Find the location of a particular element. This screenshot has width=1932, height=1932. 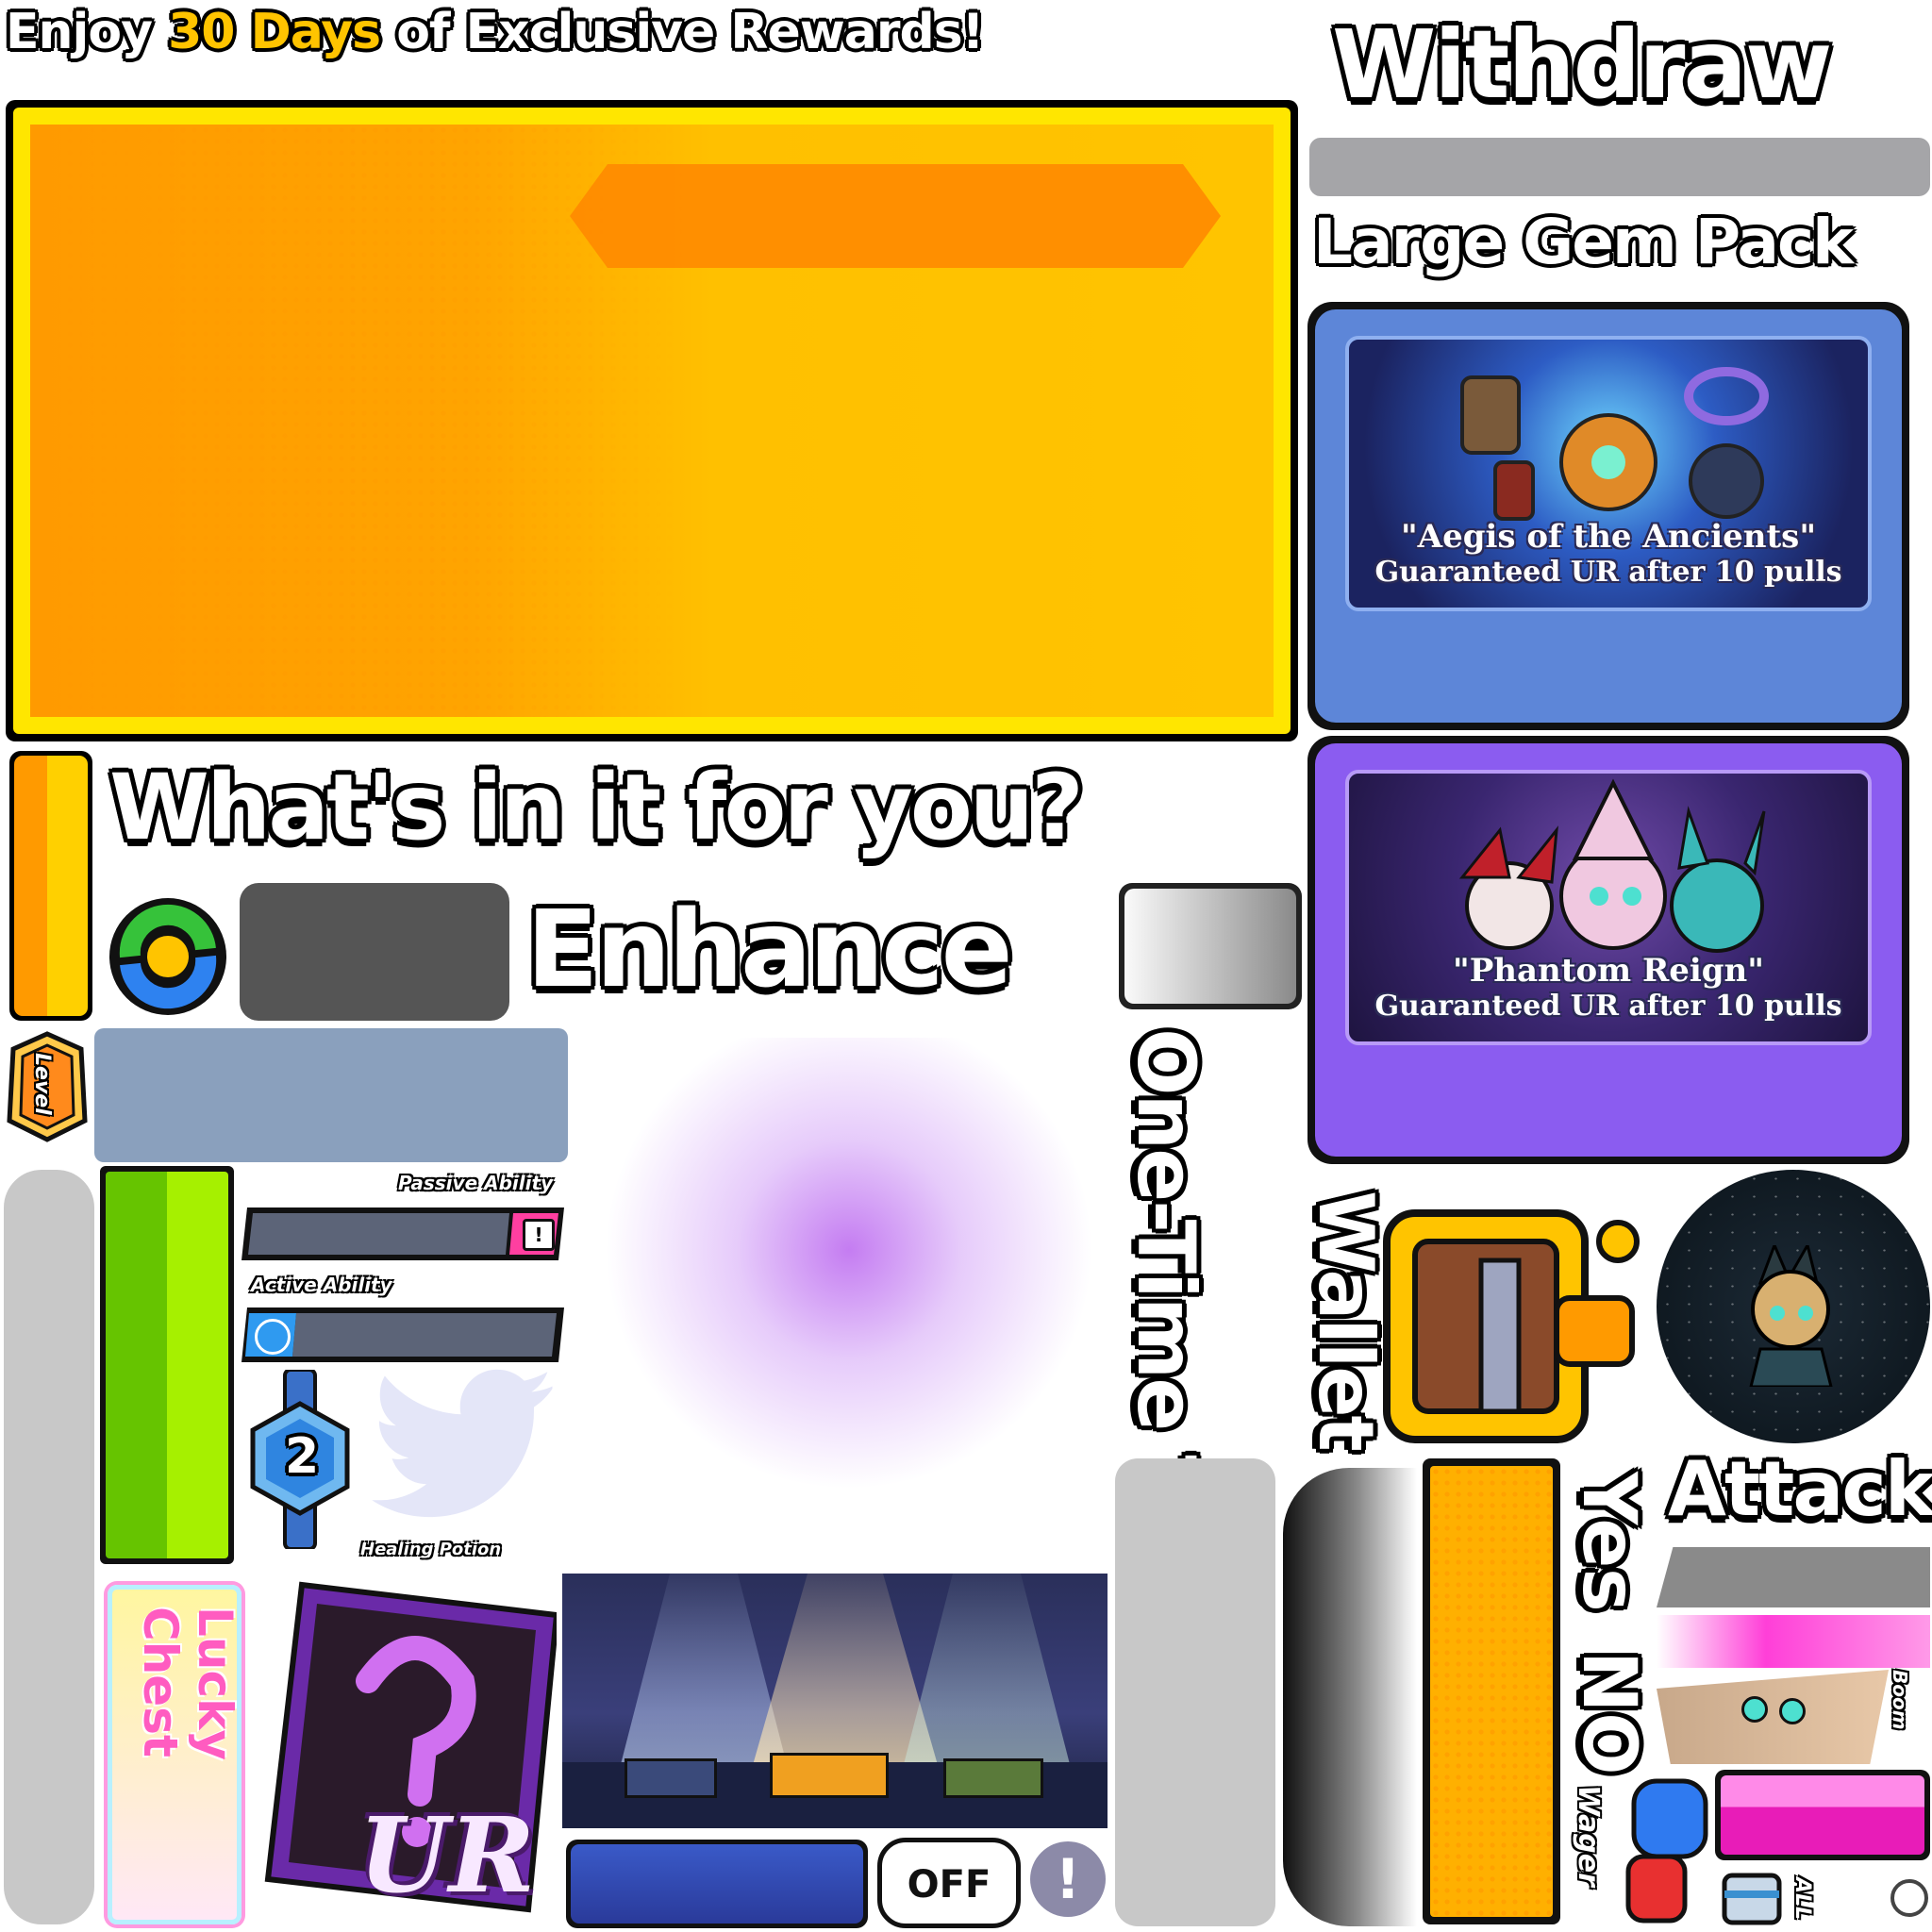

purple-glow is located at coordinates (849, 1273).